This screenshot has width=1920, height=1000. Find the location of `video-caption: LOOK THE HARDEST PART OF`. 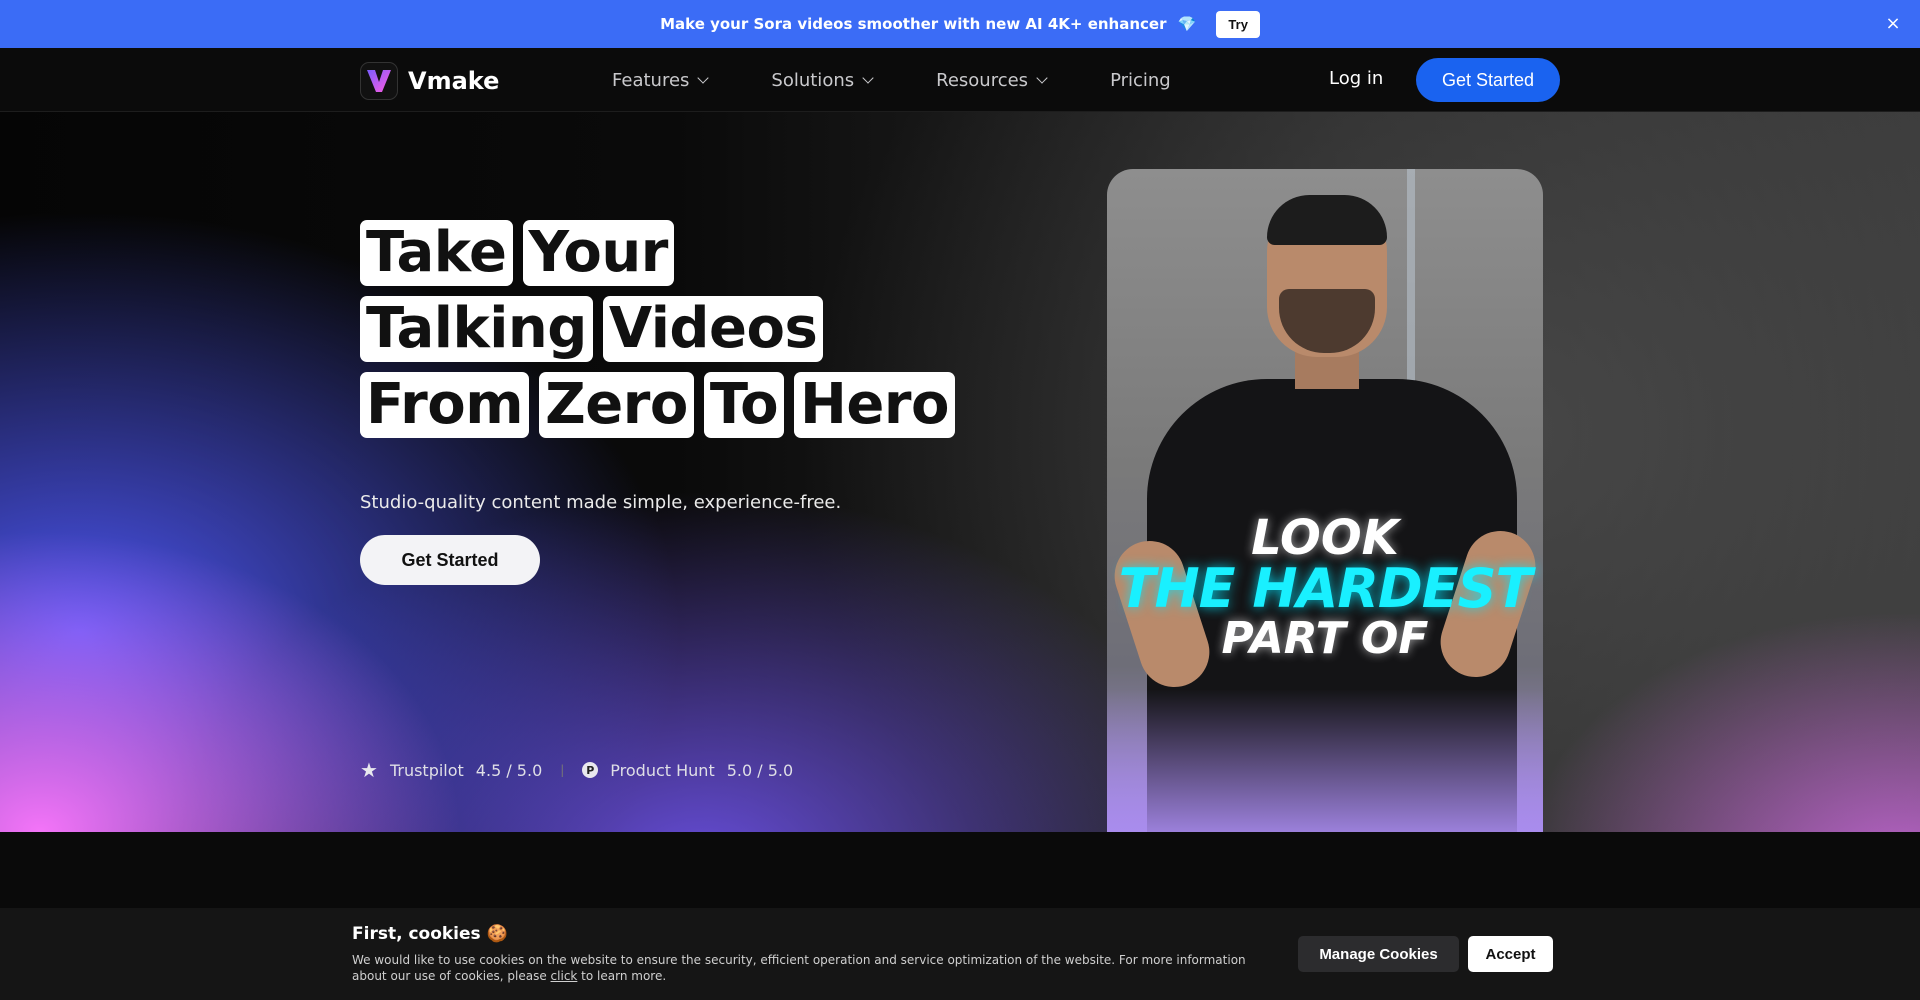

video-caption: LOOK THE HARDEST PART OF is located at coordinates (1325, 588).